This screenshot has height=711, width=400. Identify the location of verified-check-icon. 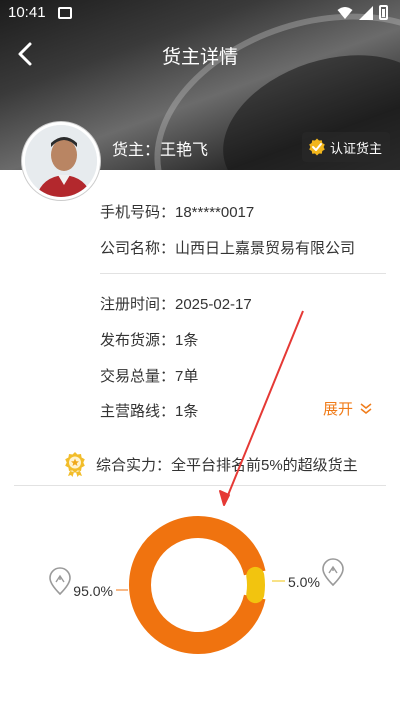
(317, 147).